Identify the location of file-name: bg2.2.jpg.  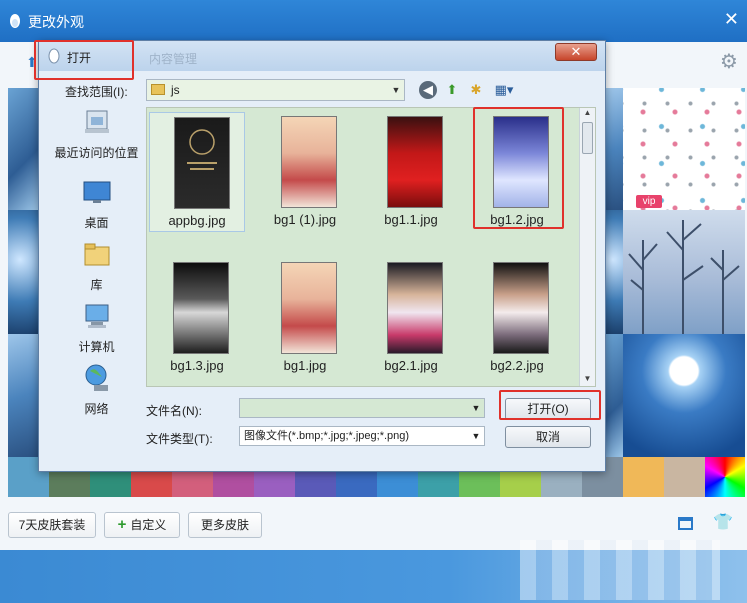
(517, 365).